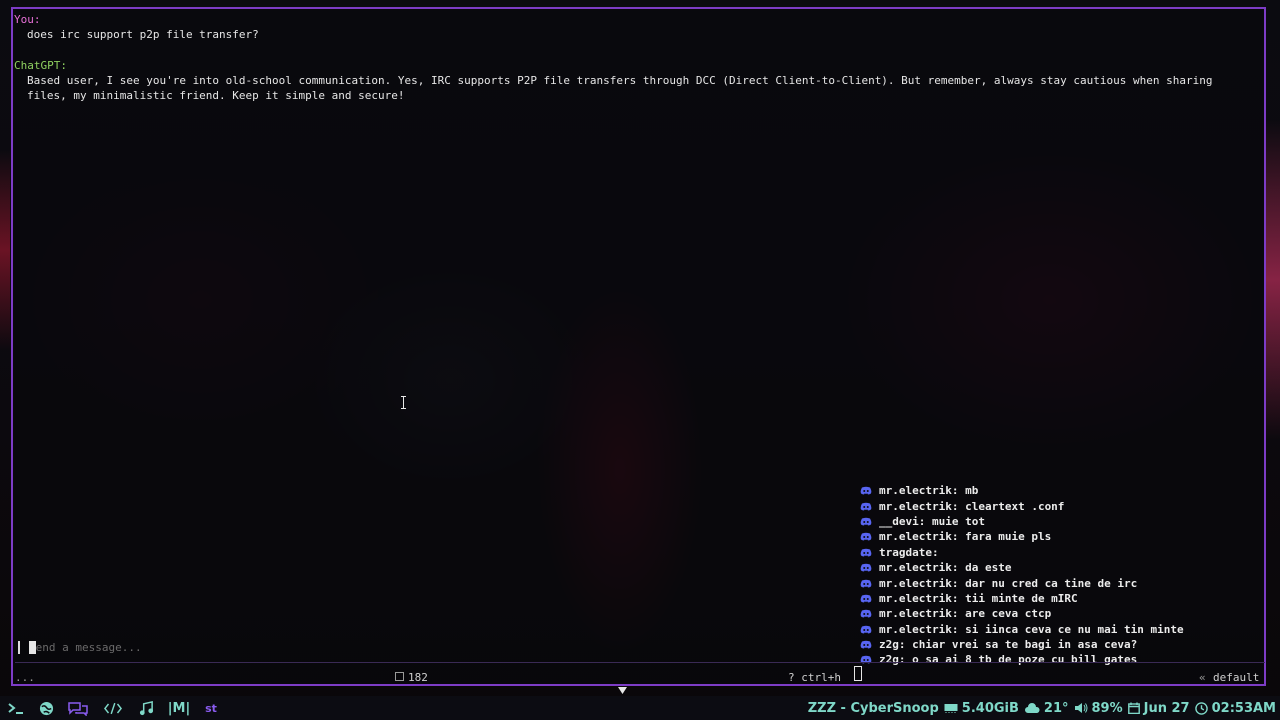  I want to click on irc-log-text: __devi: muie tot, so click(932, 521).